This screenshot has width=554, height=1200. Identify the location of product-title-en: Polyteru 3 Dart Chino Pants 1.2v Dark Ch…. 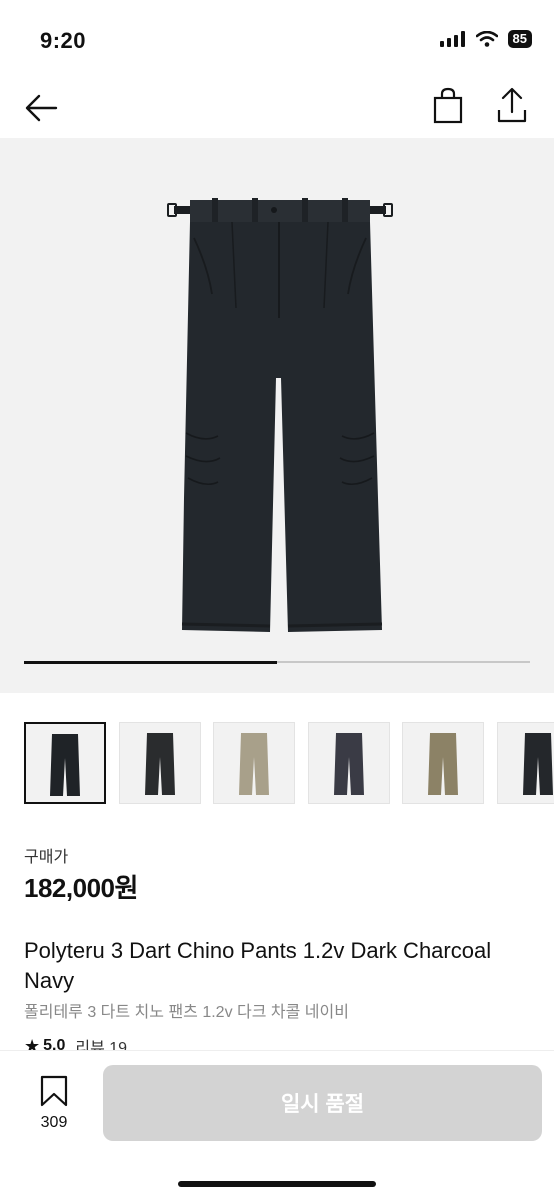
(258, 965).